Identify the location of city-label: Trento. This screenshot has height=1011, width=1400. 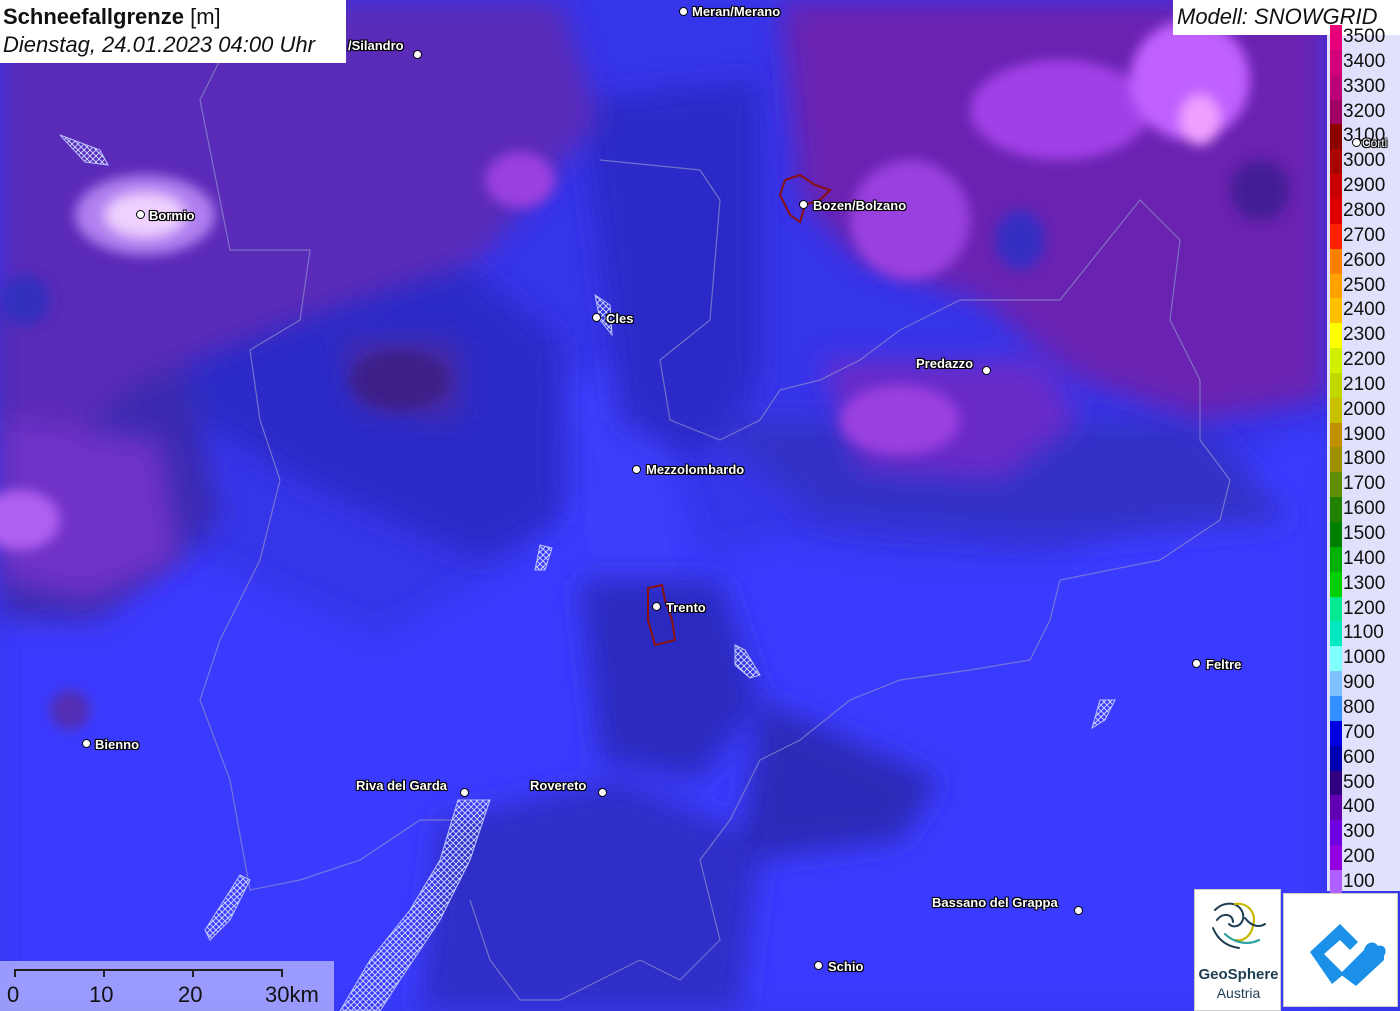
(686, 607).